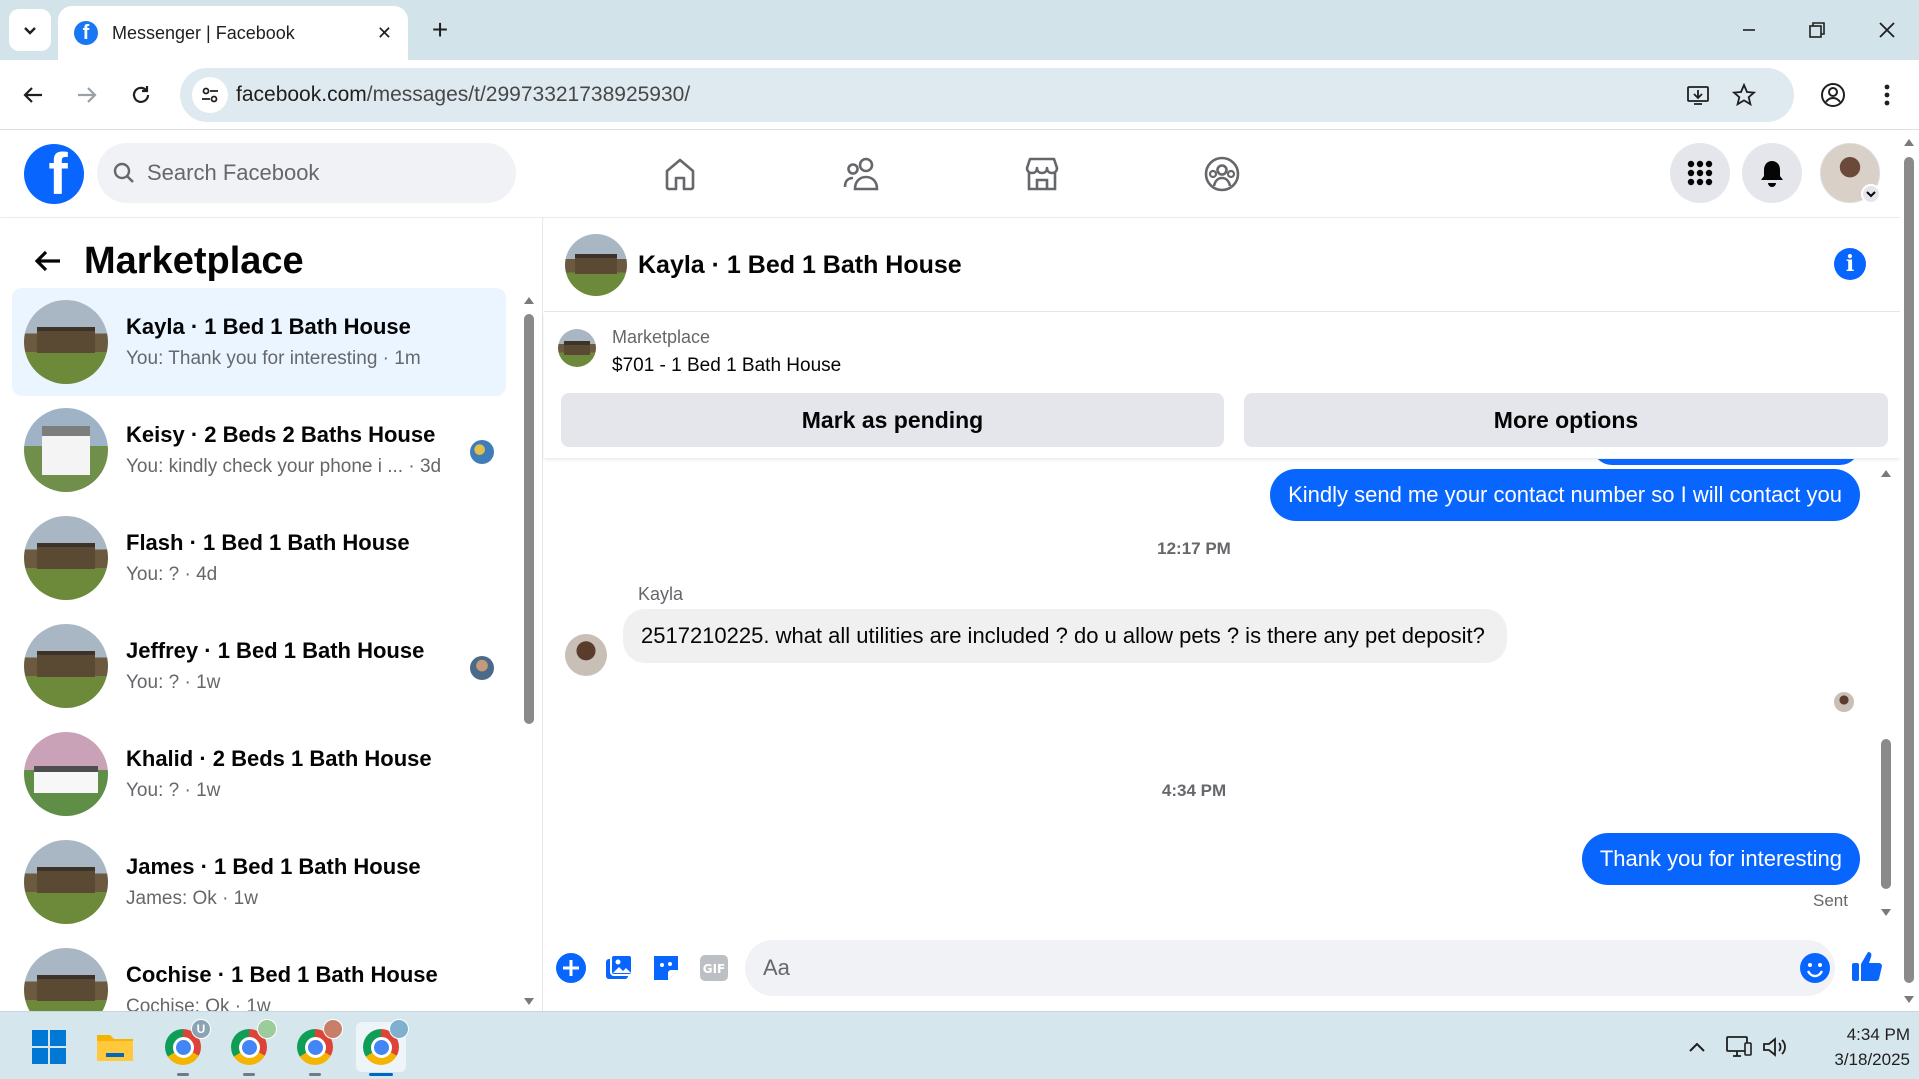 The image size is (1919, 1079). I want to click on chrome-profile-4-button, so click(382, 1047).